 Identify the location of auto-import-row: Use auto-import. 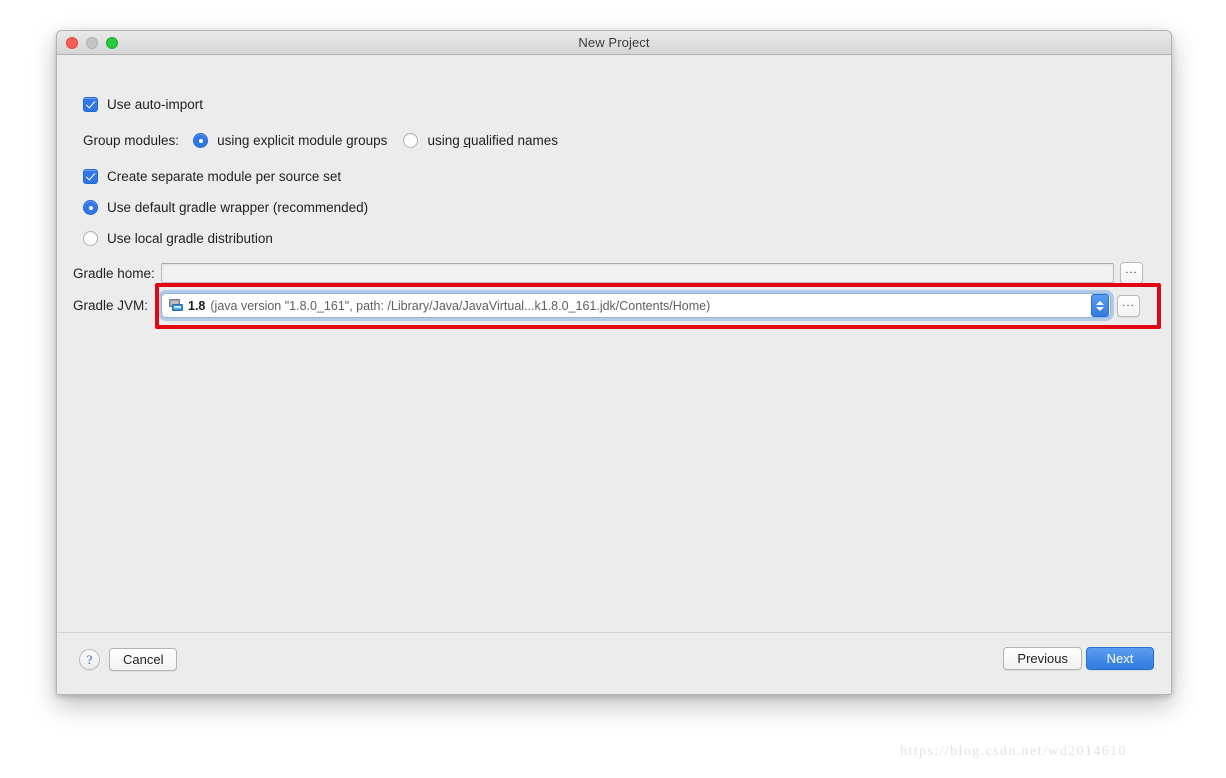
(143, 104).